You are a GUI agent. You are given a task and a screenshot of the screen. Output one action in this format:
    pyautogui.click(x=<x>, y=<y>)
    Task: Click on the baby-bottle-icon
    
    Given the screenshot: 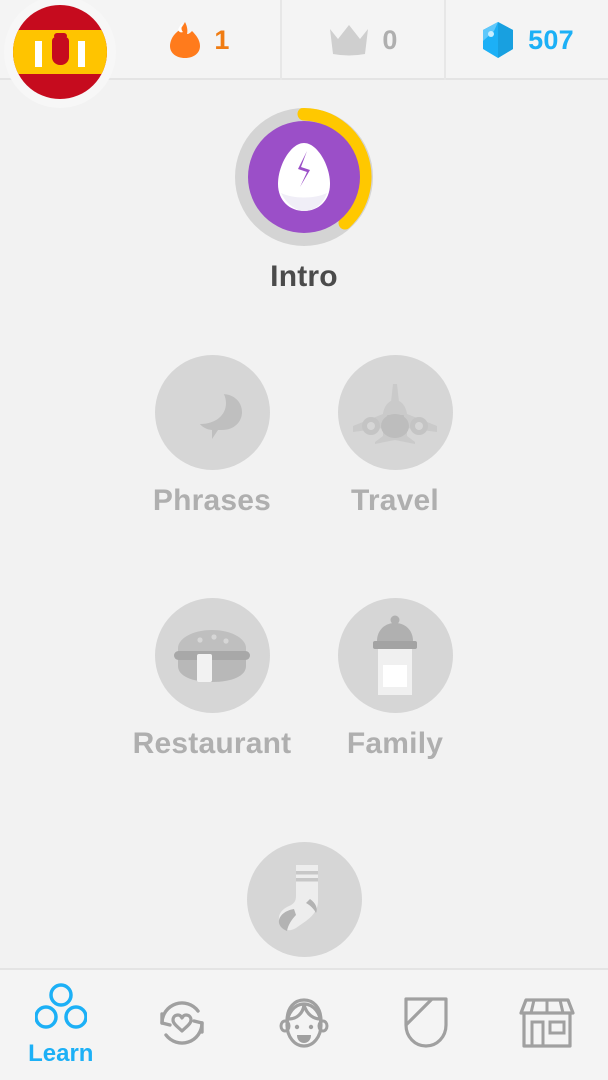 What is the action you would take?
    pyautogui.click(x=395, y=655)
    